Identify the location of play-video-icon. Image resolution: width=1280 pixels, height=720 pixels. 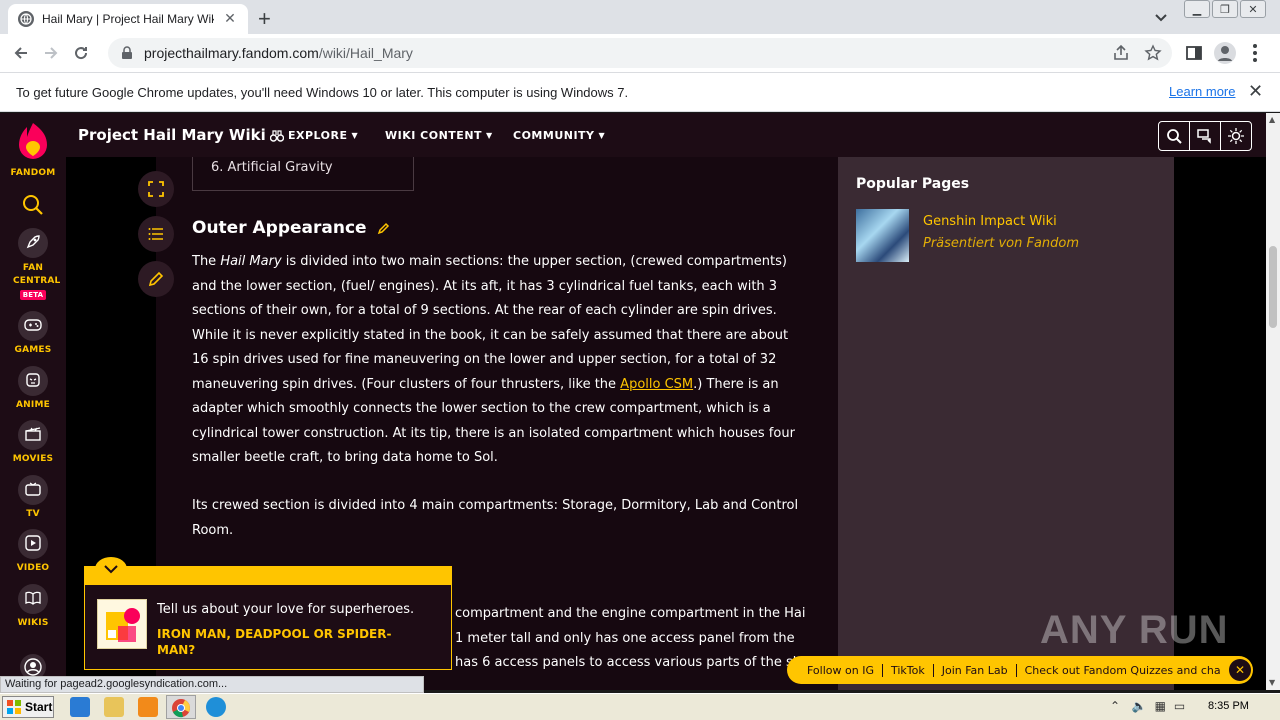
(33, 544).